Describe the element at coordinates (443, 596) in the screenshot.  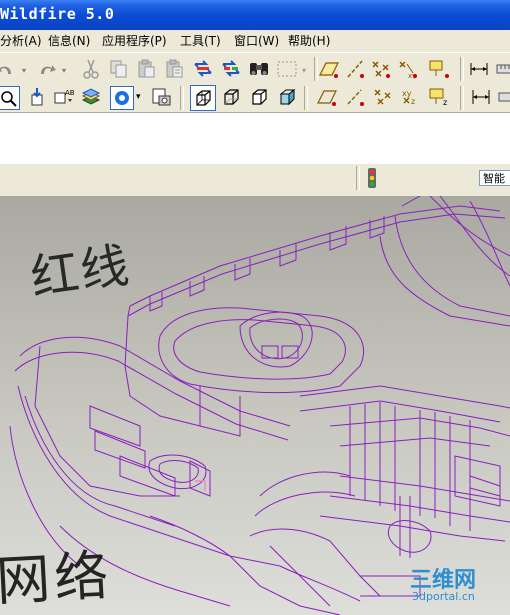
I see `watermark-url: 3dportal.cn` at that location.